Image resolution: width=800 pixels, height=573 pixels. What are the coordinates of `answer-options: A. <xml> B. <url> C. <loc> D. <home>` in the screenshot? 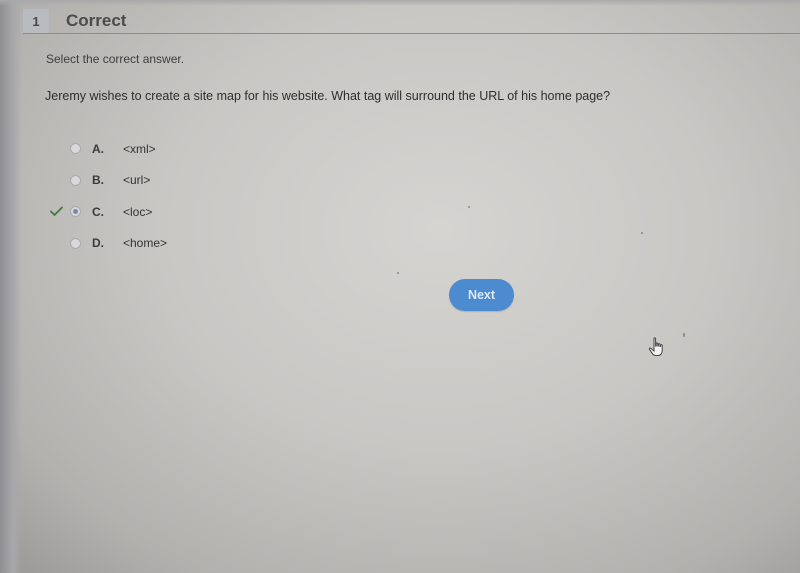 It's located at (108, 196).